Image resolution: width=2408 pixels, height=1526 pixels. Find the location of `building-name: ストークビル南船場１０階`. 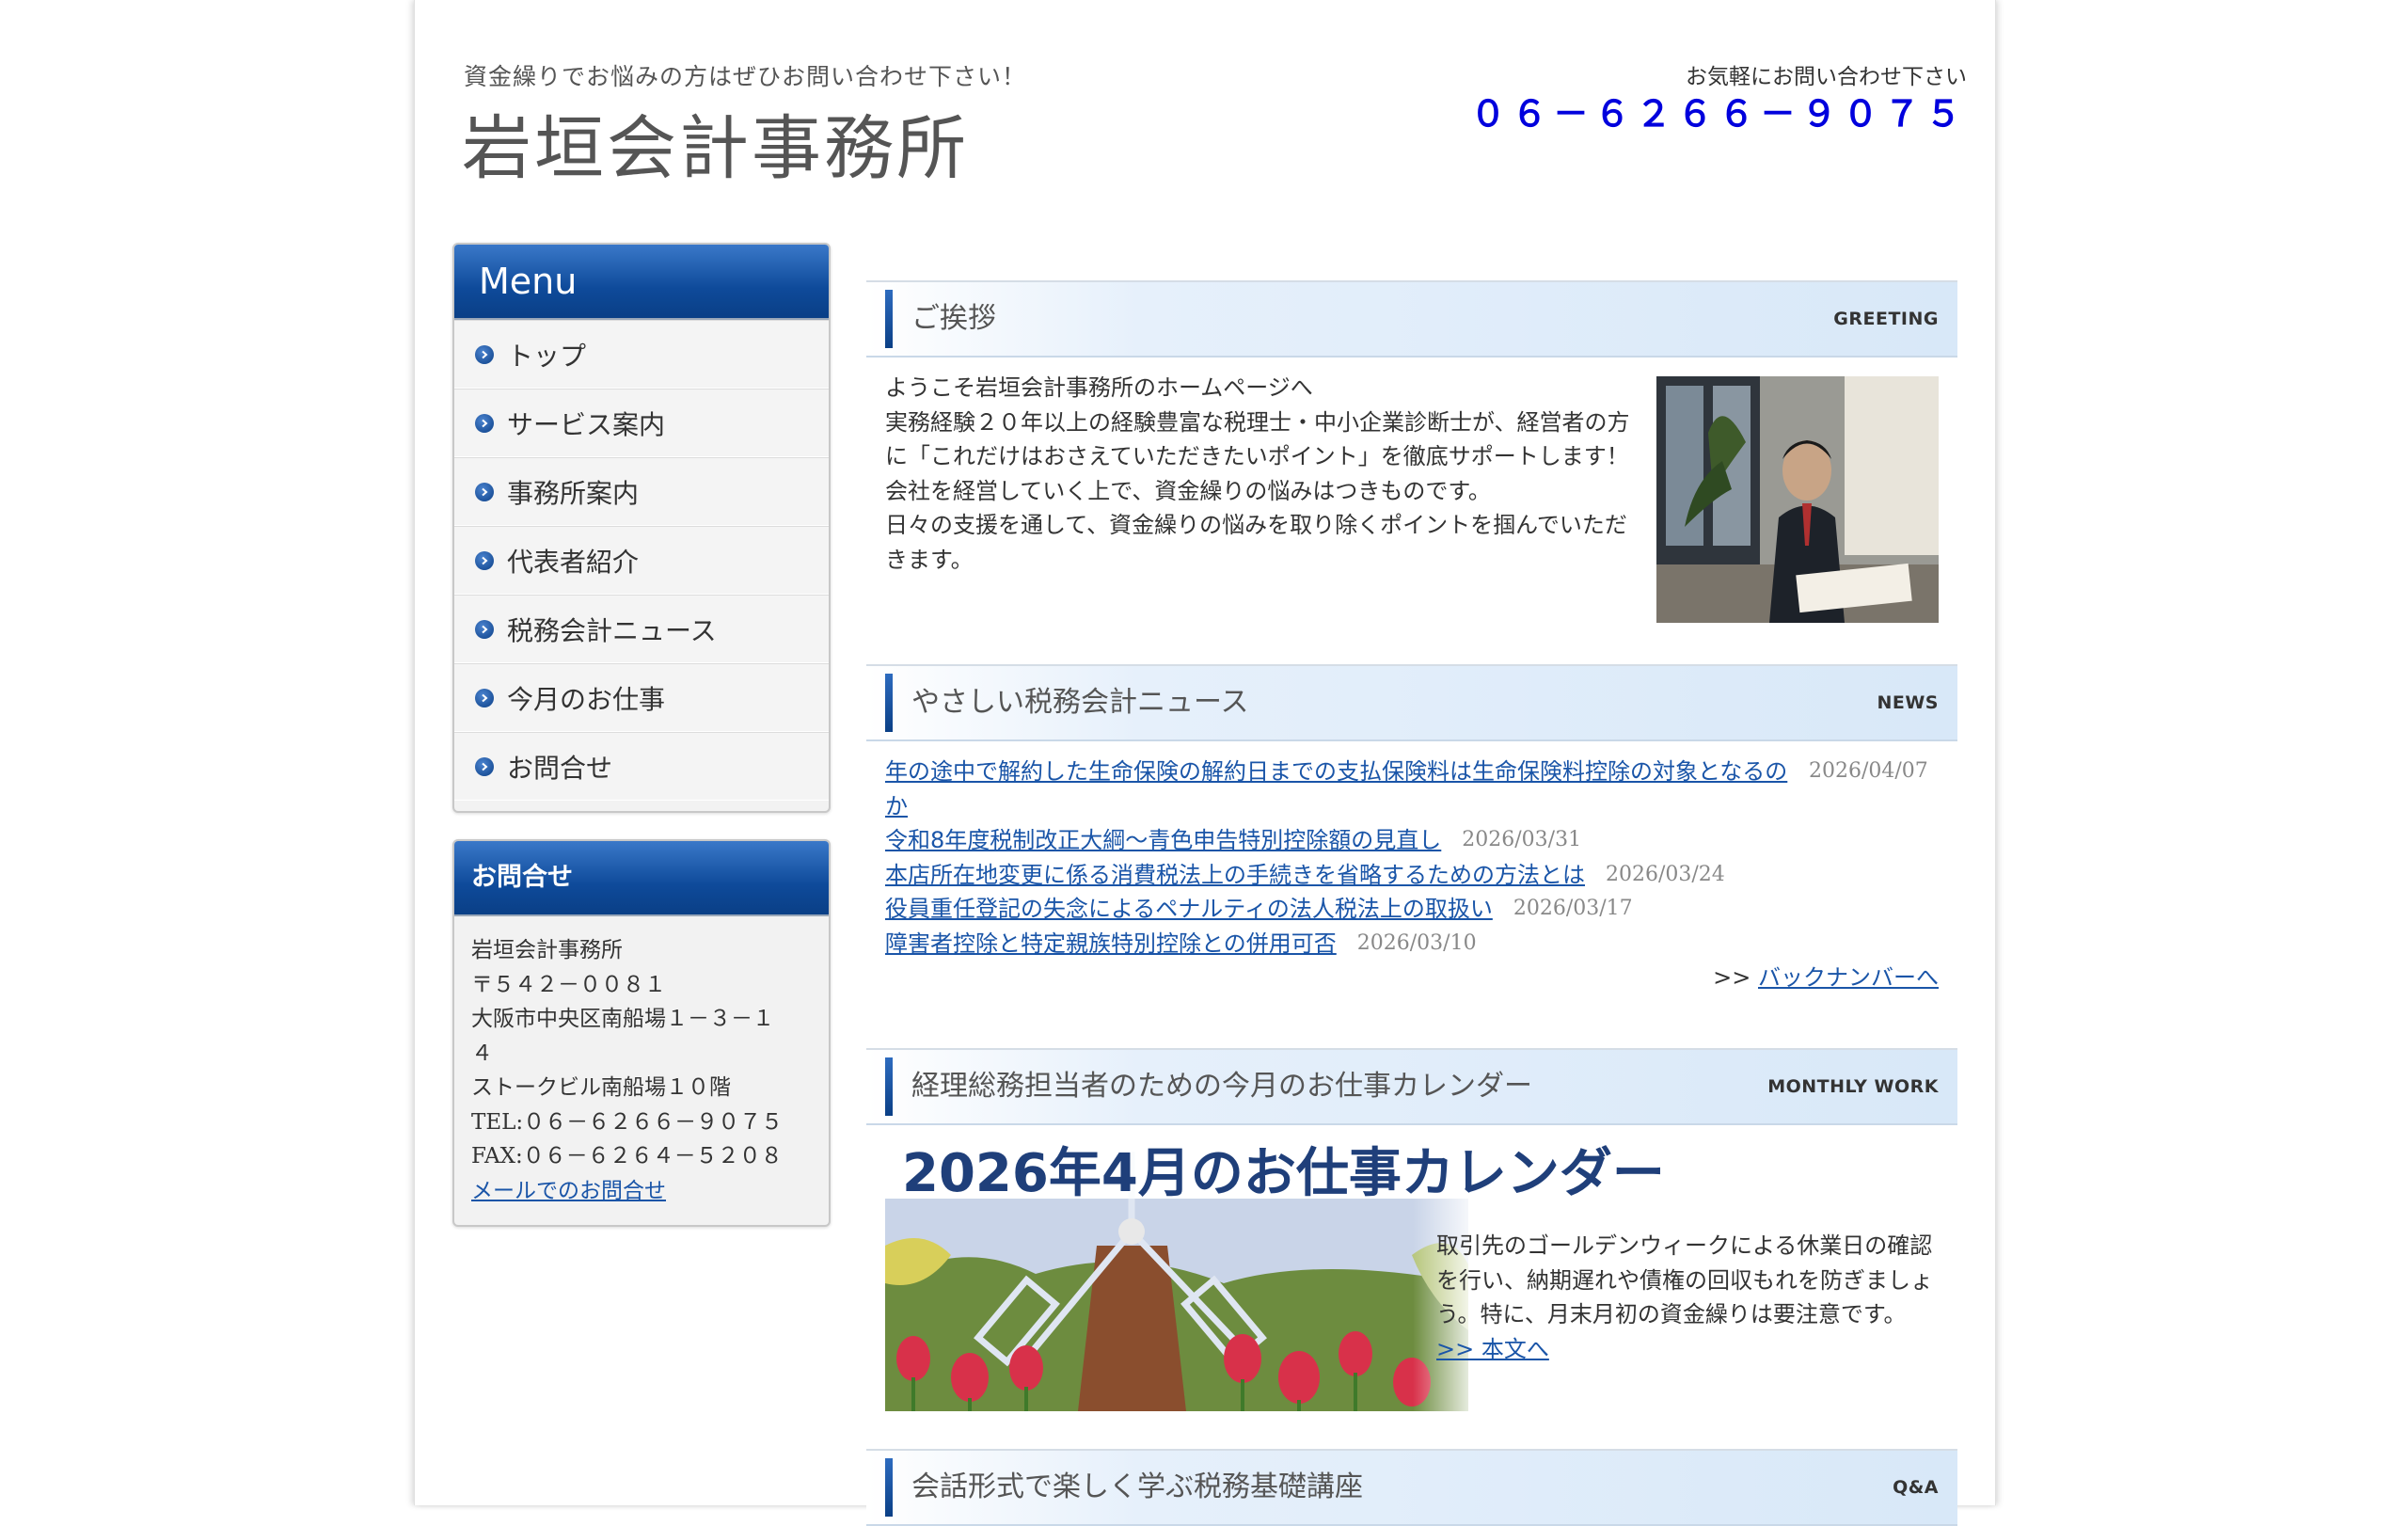

building-name: ストークビル南船場１０階 is located at coordinates (601, 1087).